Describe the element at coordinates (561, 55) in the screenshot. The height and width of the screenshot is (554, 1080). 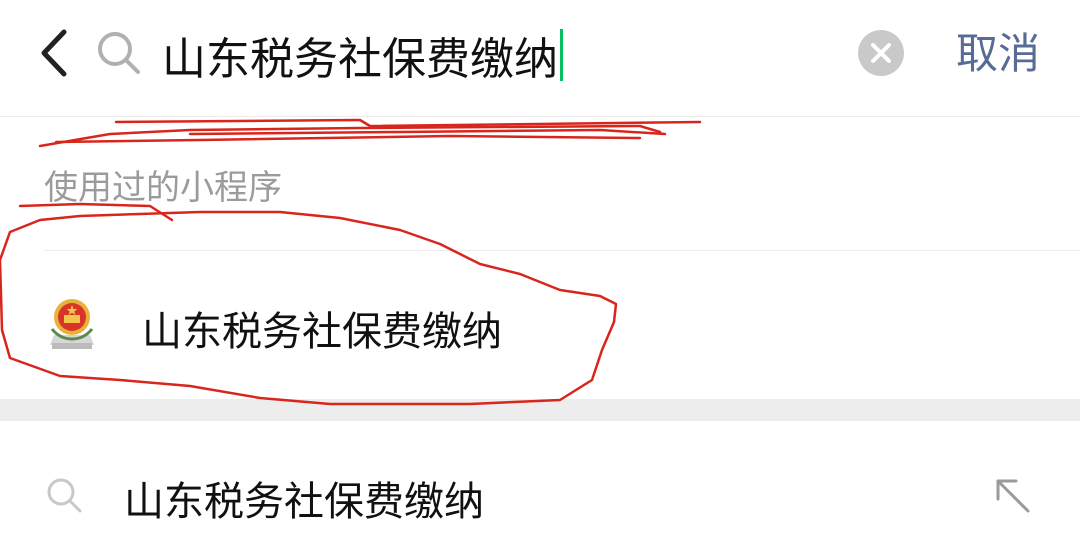
I see `text-caret` at that location.